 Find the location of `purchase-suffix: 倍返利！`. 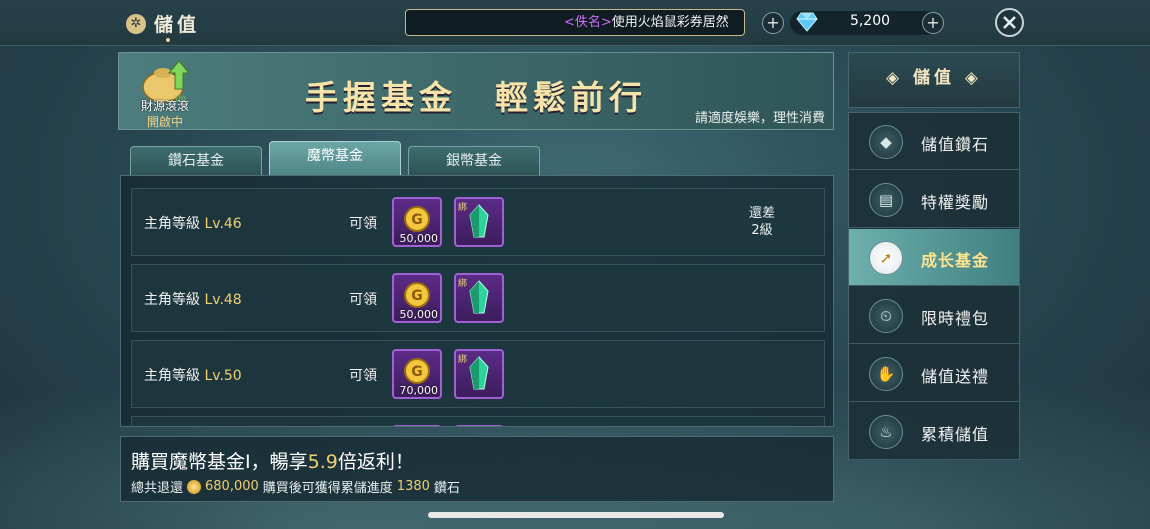

purchase-suffix: 倍返利！ is located at coordinates (375, 462).